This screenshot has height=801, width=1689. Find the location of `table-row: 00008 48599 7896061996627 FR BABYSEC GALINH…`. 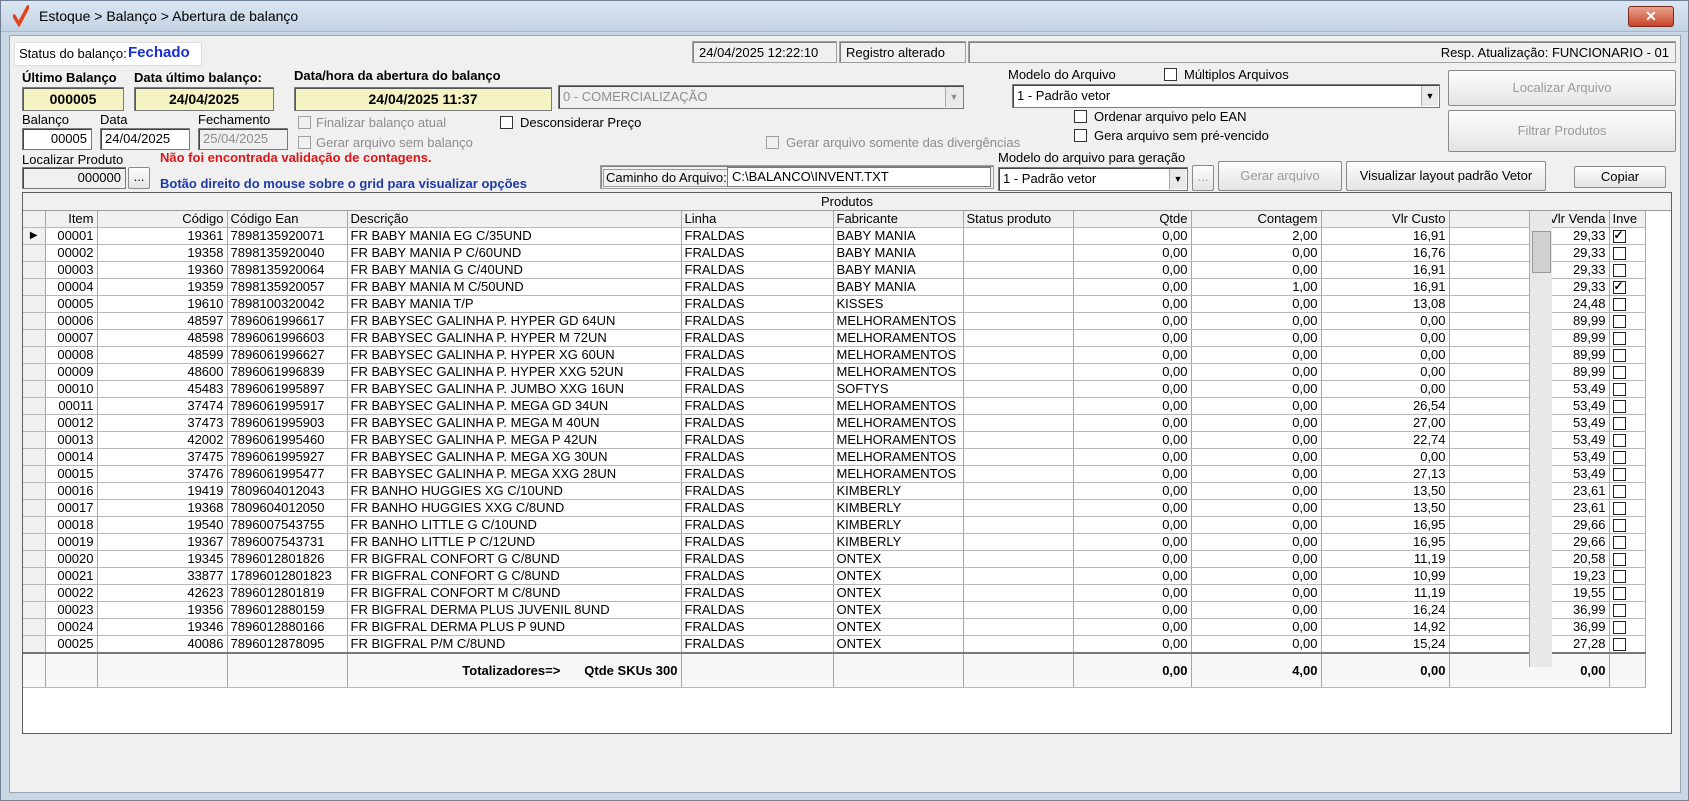

table-row: 00008 48599 7896061996627 FR BABYSEC GALINH… is located at coordinates (834, 355).